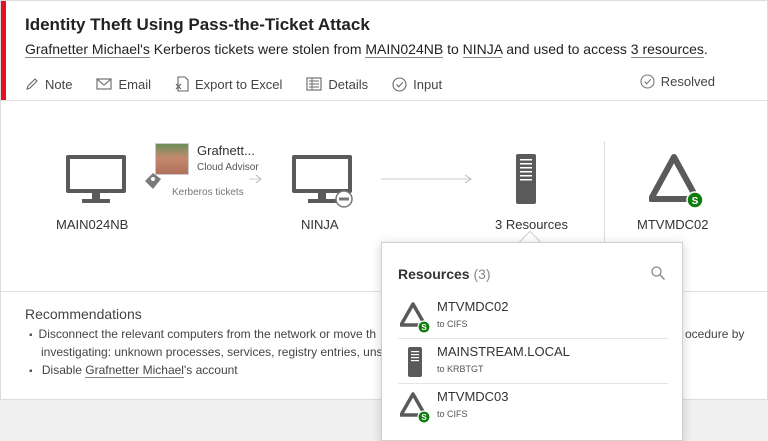 The image size is (768, 441). Describe the element at coordinates (667, 49) in the screenshot. I see `resources-link: 3 resources` at that location.